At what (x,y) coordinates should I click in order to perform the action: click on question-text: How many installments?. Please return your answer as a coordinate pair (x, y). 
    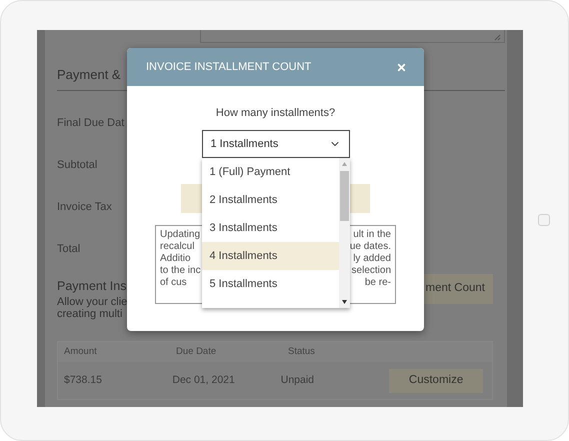
    Looking at the image, I should click on (276, 113).